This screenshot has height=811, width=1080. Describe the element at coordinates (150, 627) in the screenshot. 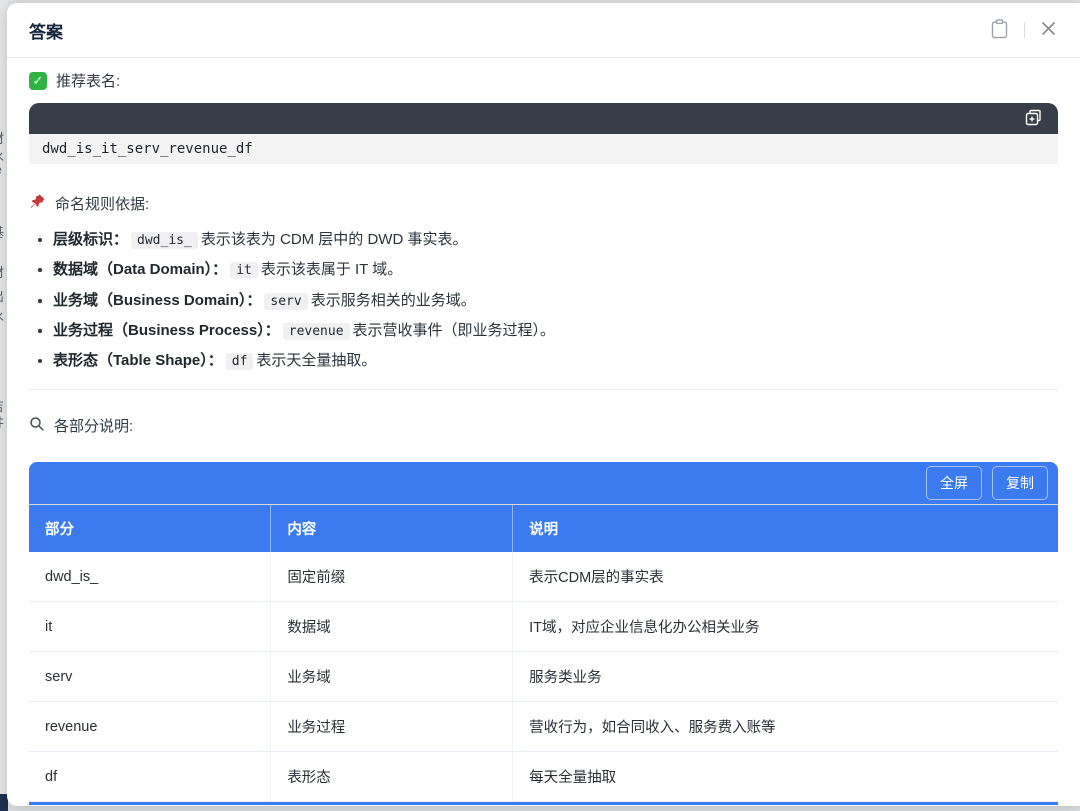

I see `cell-part: it` at that location.